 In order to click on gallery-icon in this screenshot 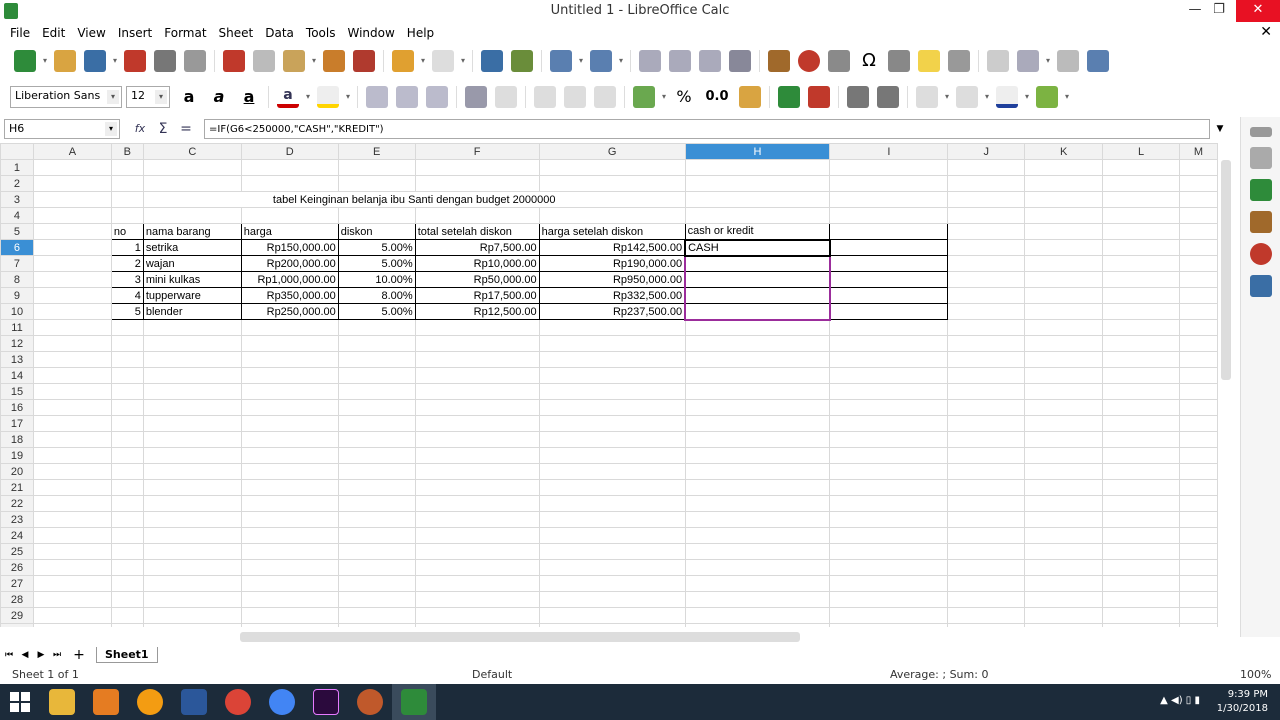, I will do `click(1260, 222)`.